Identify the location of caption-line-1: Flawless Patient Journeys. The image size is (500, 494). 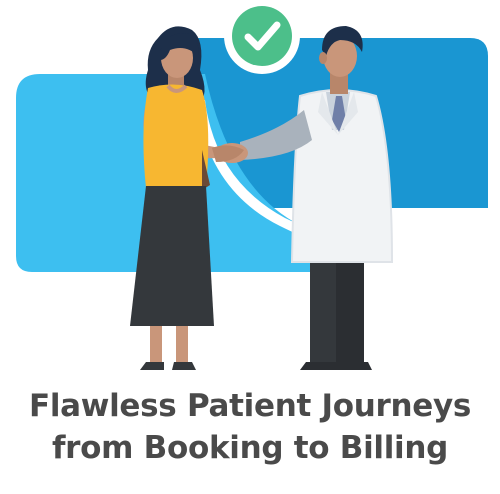
(250, 406).